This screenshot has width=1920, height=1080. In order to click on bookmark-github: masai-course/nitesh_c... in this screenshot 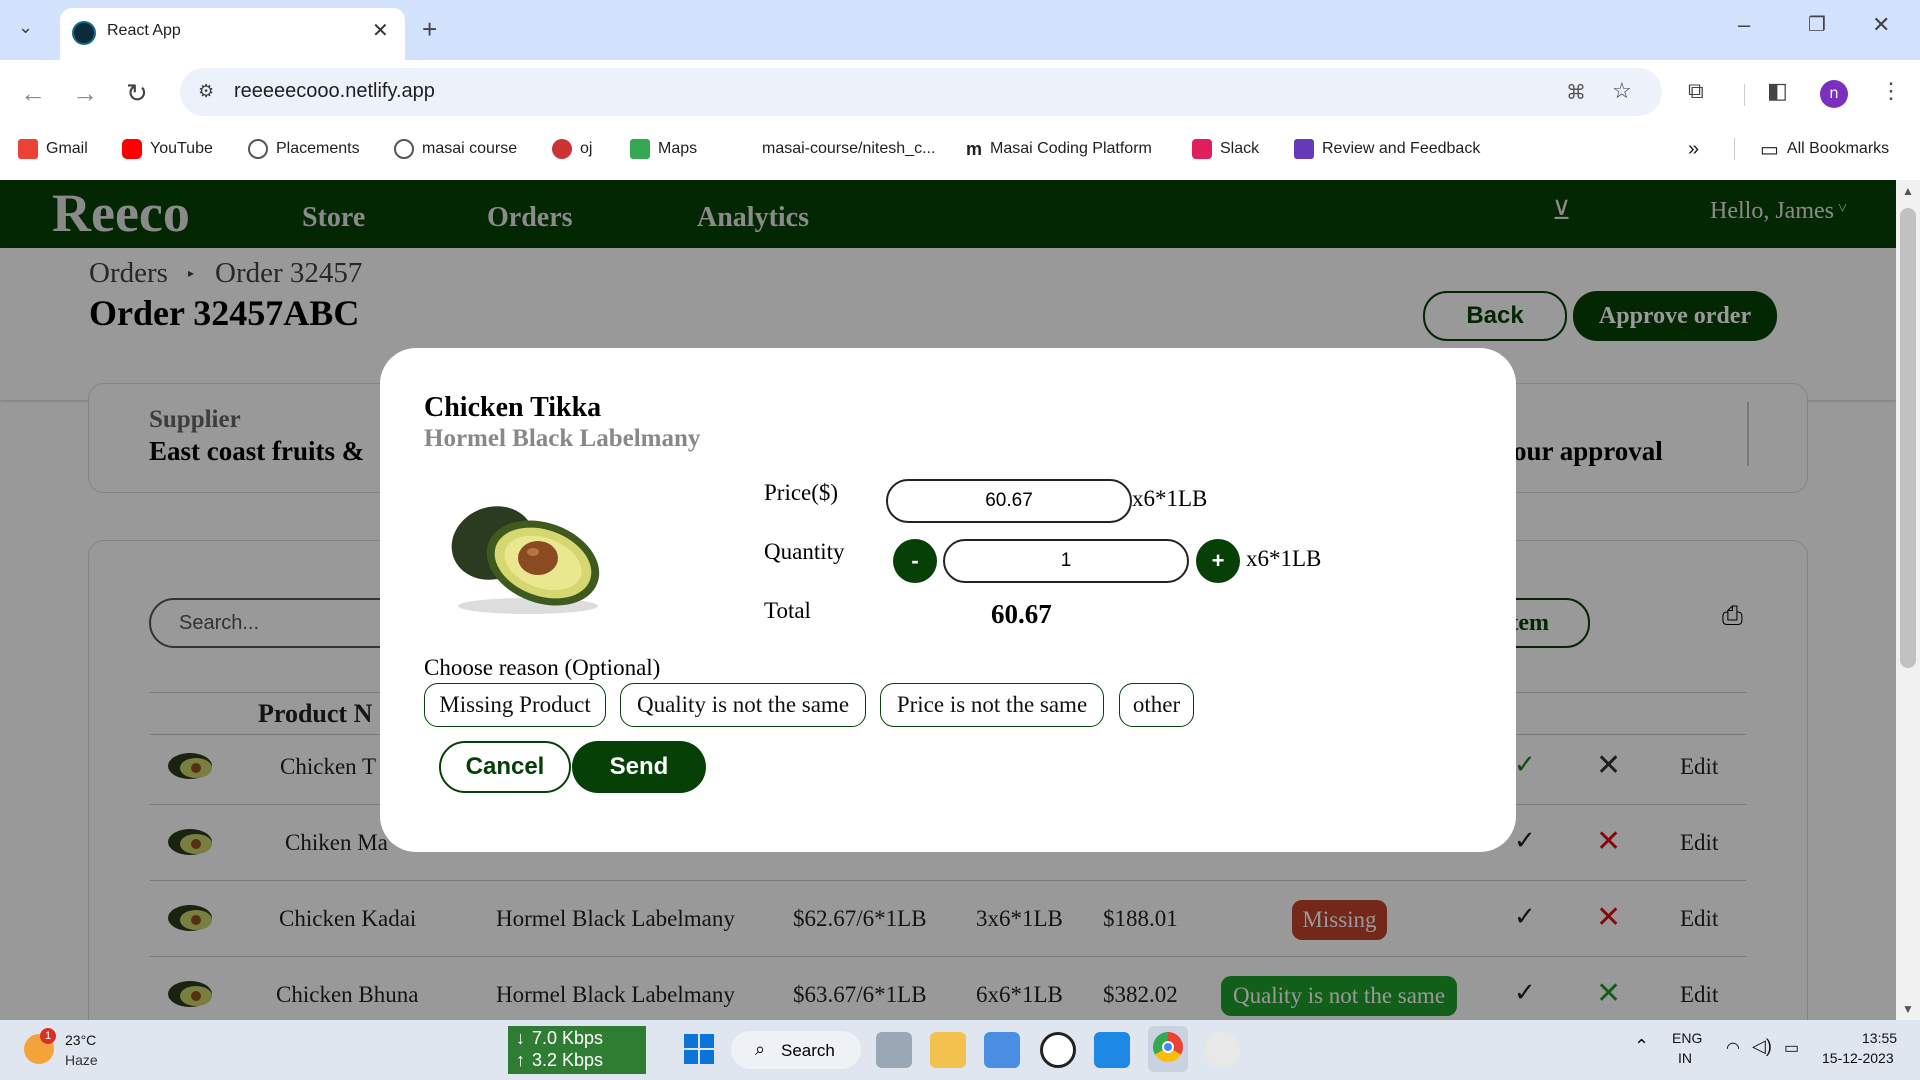, I will do `click(848, 149)`.